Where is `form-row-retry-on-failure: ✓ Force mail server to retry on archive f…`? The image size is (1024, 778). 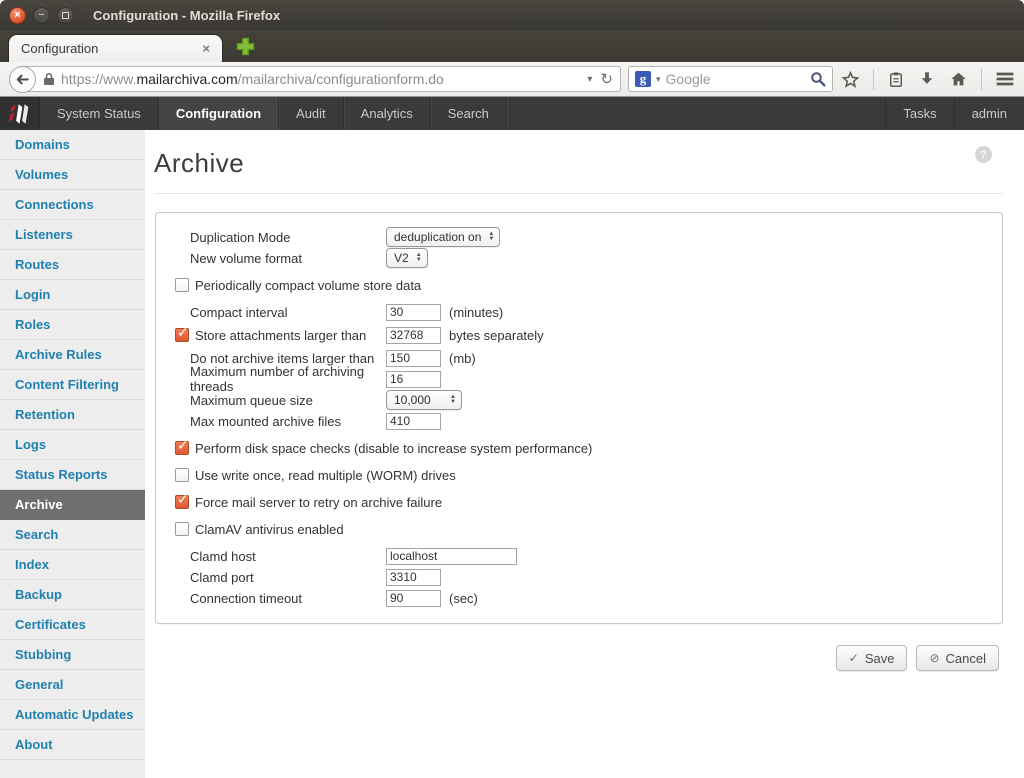 form-row-retry-on-failure: ✓ Force mail server to retry on archive f… is located at coordinates (578, 501).